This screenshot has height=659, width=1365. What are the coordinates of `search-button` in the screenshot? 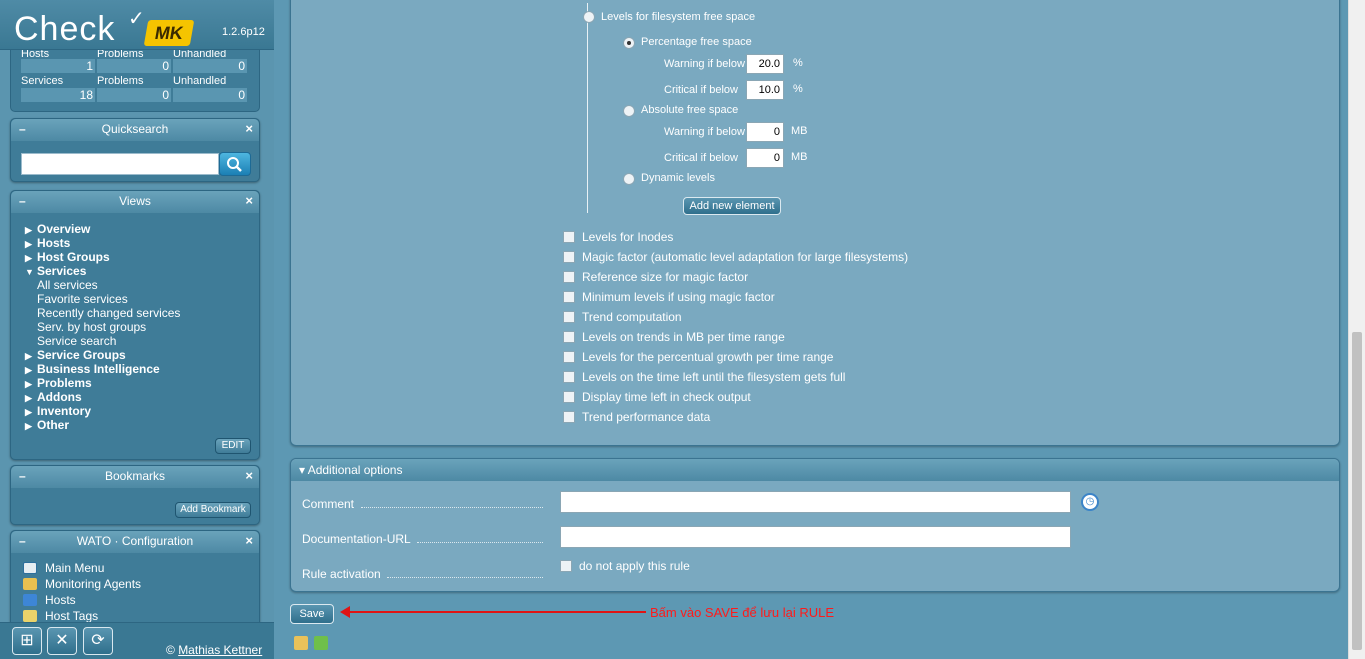 It's located at (235, 164).